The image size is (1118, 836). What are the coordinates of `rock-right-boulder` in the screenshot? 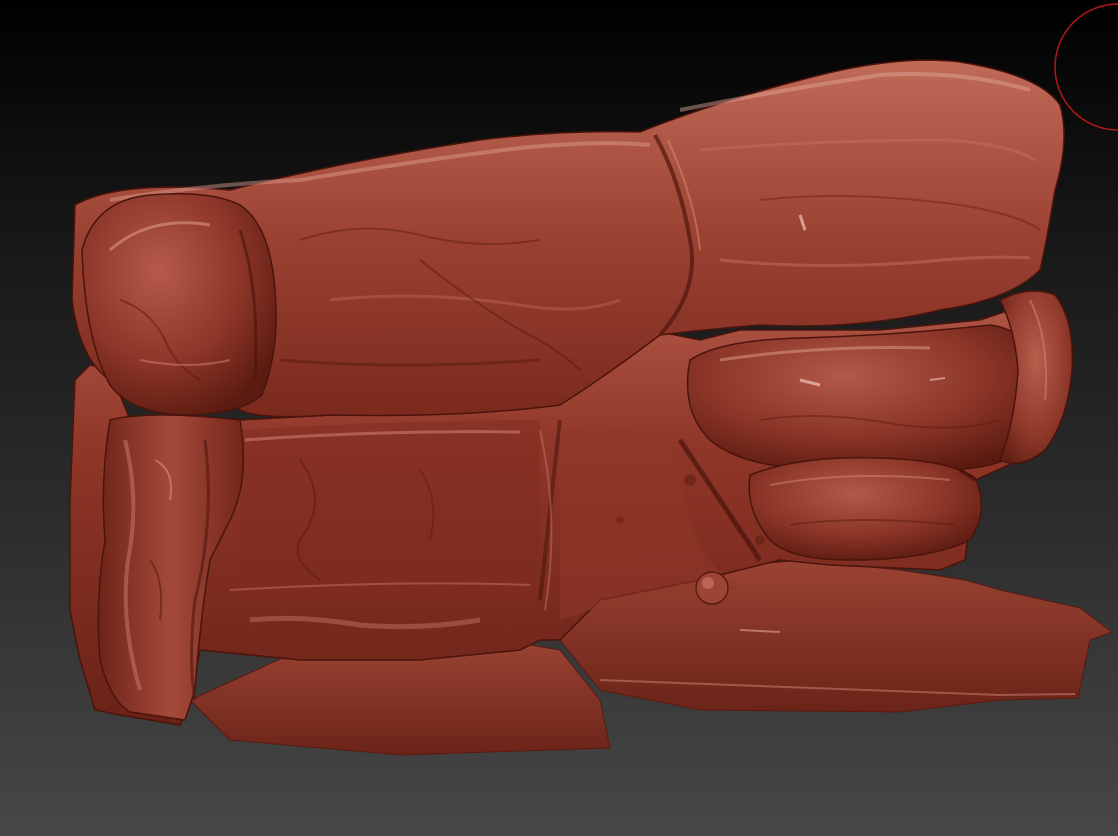 It's located at (861, 398).